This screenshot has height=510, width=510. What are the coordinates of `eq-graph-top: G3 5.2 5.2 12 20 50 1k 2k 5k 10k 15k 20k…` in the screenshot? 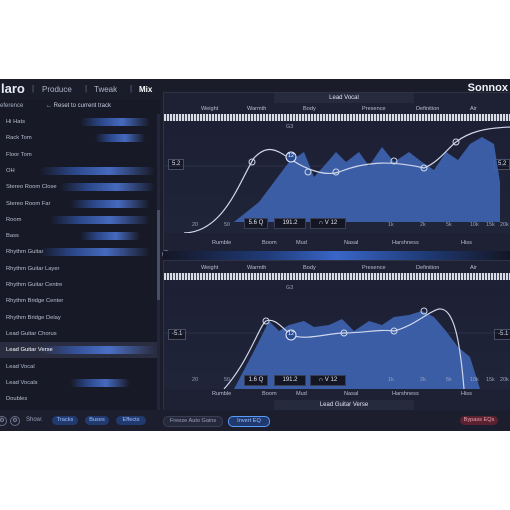 It's located at (337, 177).